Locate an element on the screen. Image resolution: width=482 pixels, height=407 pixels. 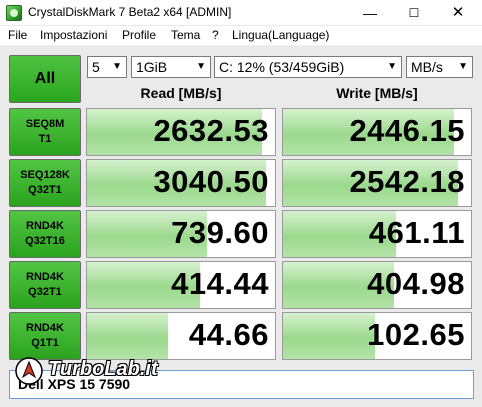
test-rnd4k-q32t16-button: RND4K Q32T16 is located at coordinates (45, 234).